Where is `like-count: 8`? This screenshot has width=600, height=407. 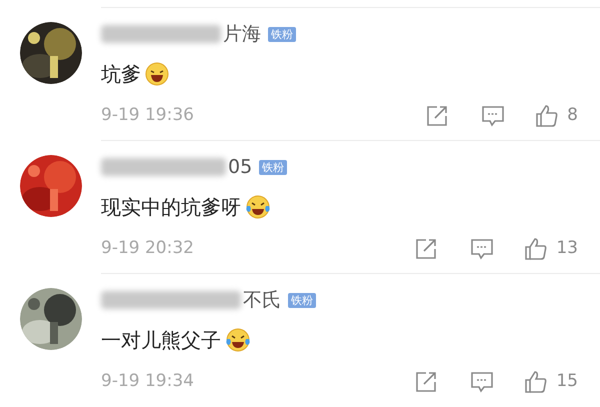 like-count: 8 is located at coordinates (572, 115).